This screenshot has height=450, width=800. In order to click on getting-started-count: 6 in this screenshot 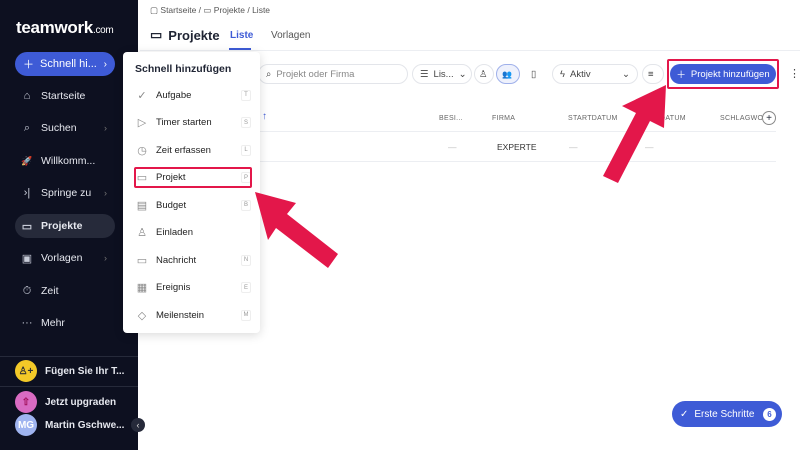, I will do `click(769, 414)`.